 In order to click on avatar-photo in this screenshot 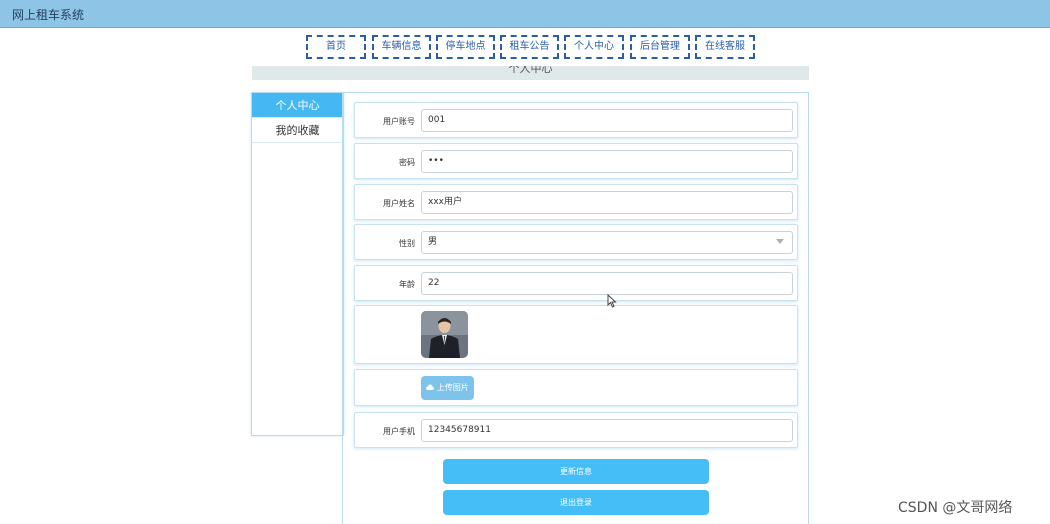, I will do `click(444, 334)`.